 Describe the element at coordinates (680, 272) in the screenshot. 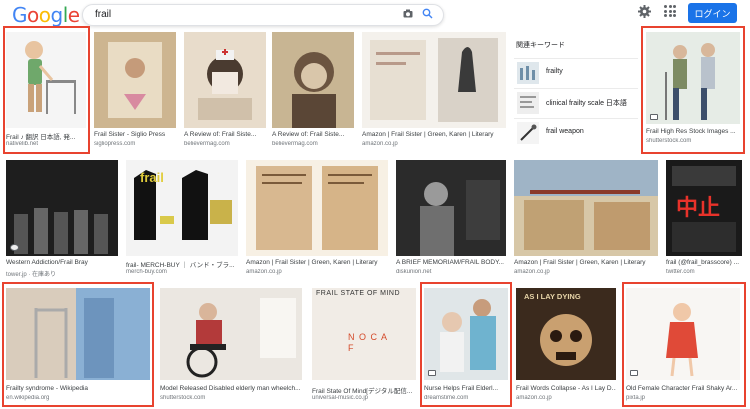

I see `result-domain: twitter.com` at that location.